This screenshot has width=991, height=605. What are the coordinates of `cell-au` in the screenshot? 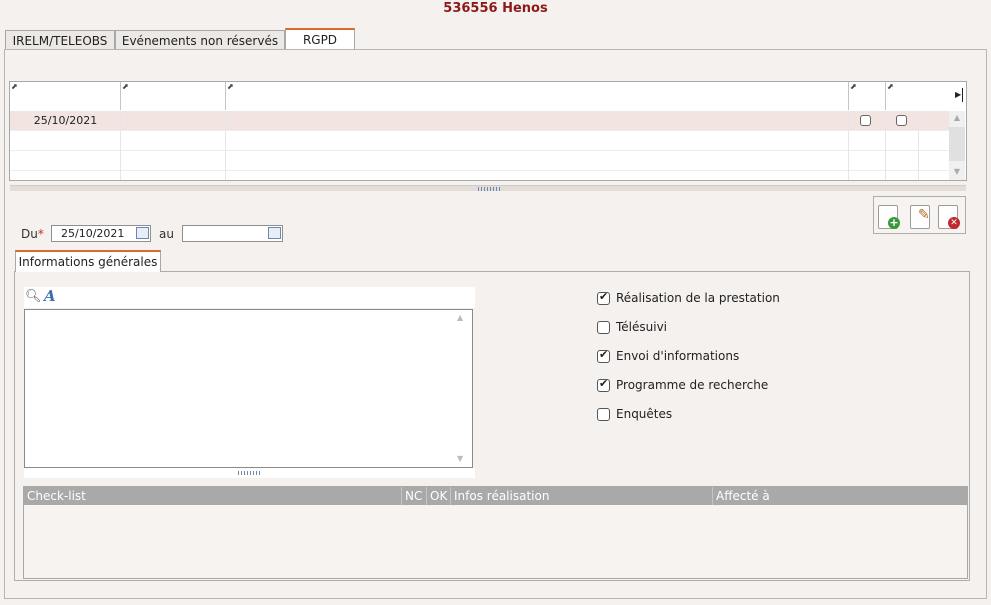 It's located at (173, 121).